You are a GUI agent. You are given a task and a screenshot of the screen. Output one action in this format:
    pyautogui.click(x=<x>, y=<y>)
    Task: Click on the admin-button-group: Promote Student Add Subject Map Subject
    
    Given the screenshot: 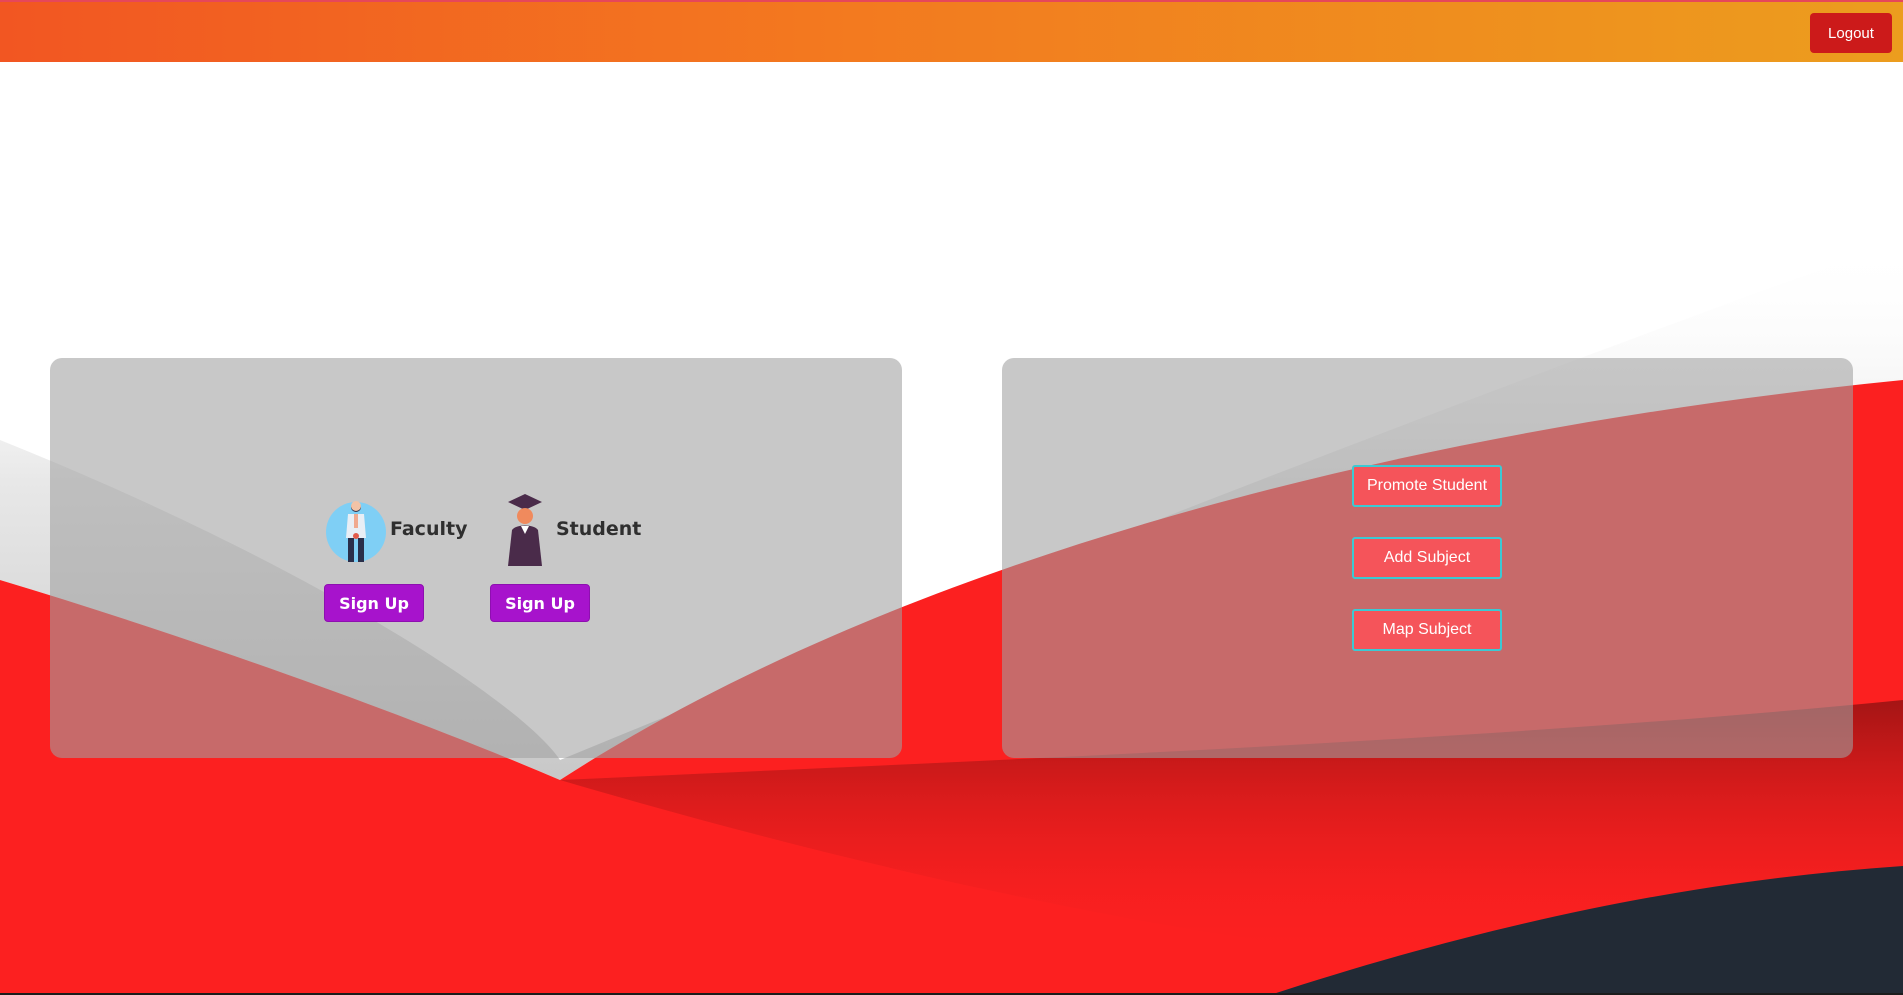 What is the action you would take?
    pyautogui.click(x=1427, y=573)
    